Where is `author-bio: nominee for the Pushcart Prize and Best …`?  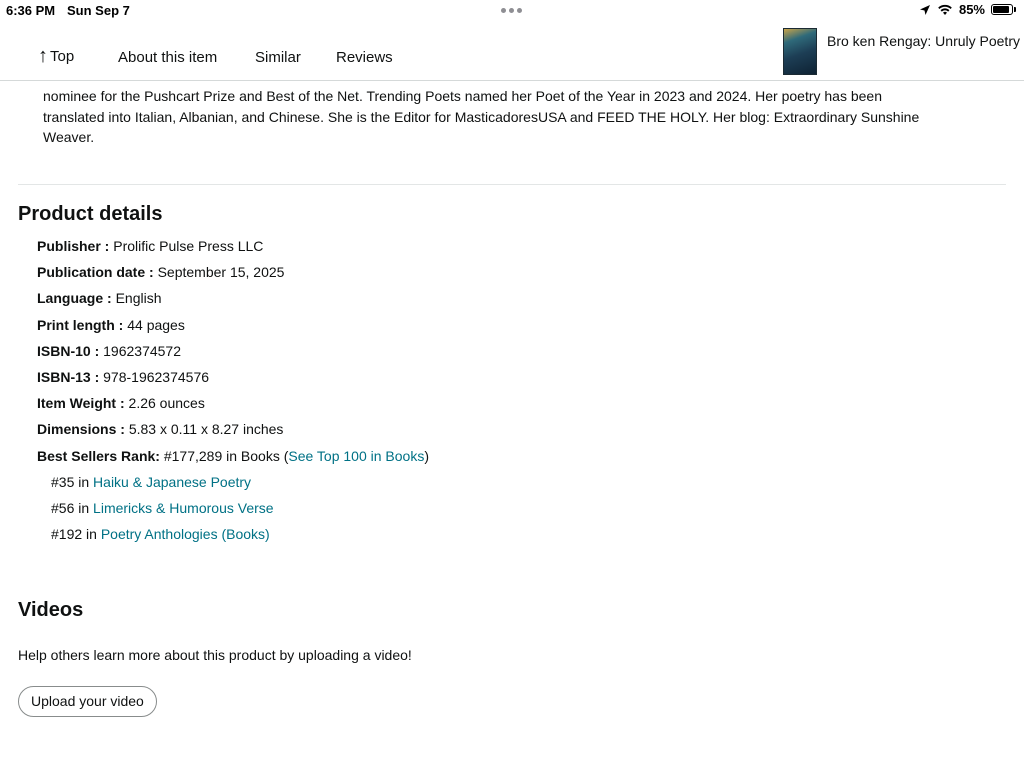 author-bio: nominee for the Pushcart Prize and Best … is located at coordinates (503, 117).